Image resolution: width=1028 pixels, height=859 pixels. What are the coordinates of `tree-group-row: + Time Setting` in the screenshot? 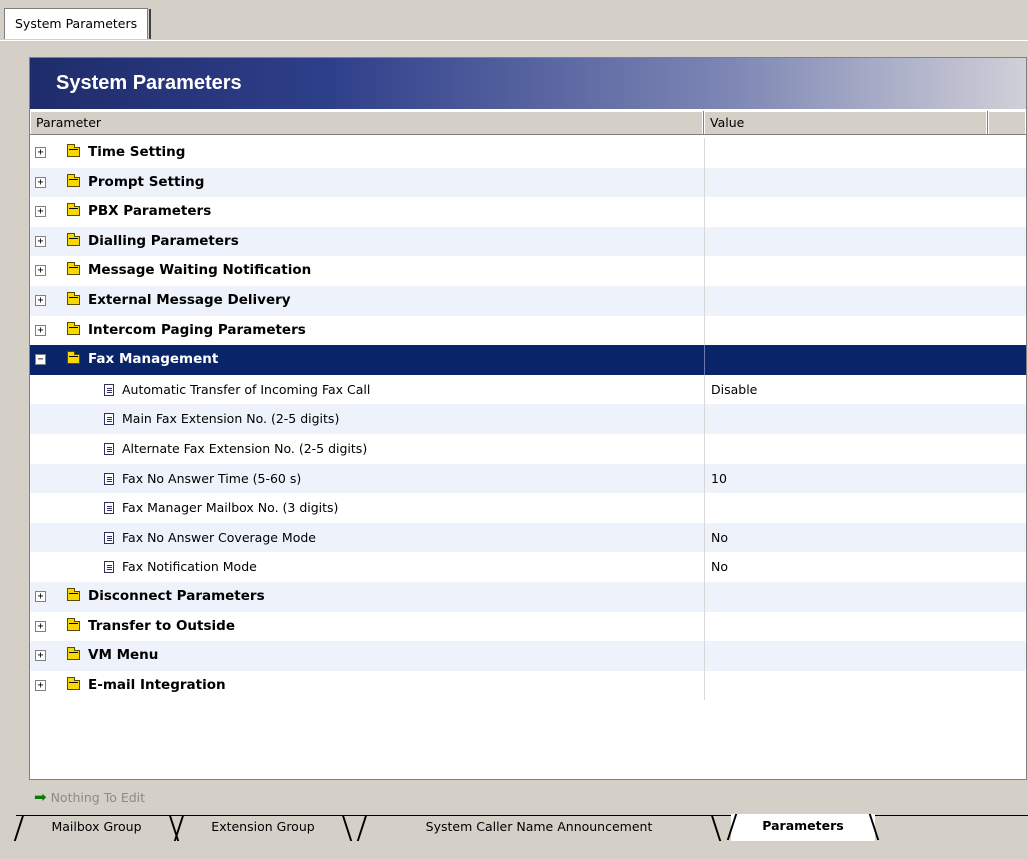 It's located at (528, 153).